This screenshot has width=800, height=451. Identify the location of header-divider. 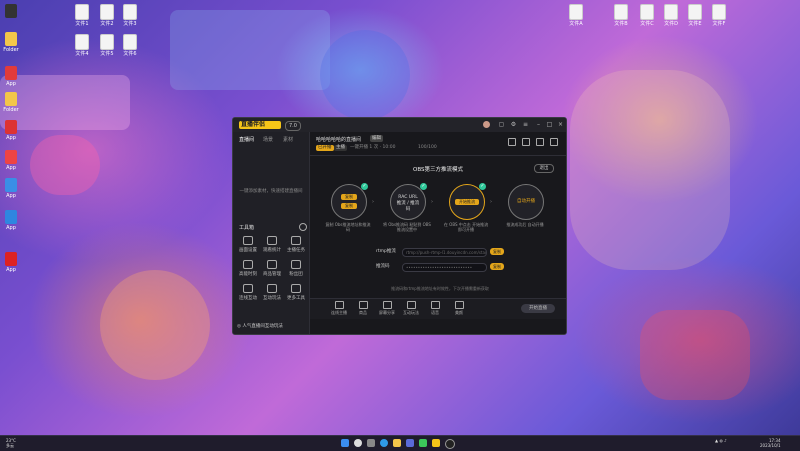
(438, 155).